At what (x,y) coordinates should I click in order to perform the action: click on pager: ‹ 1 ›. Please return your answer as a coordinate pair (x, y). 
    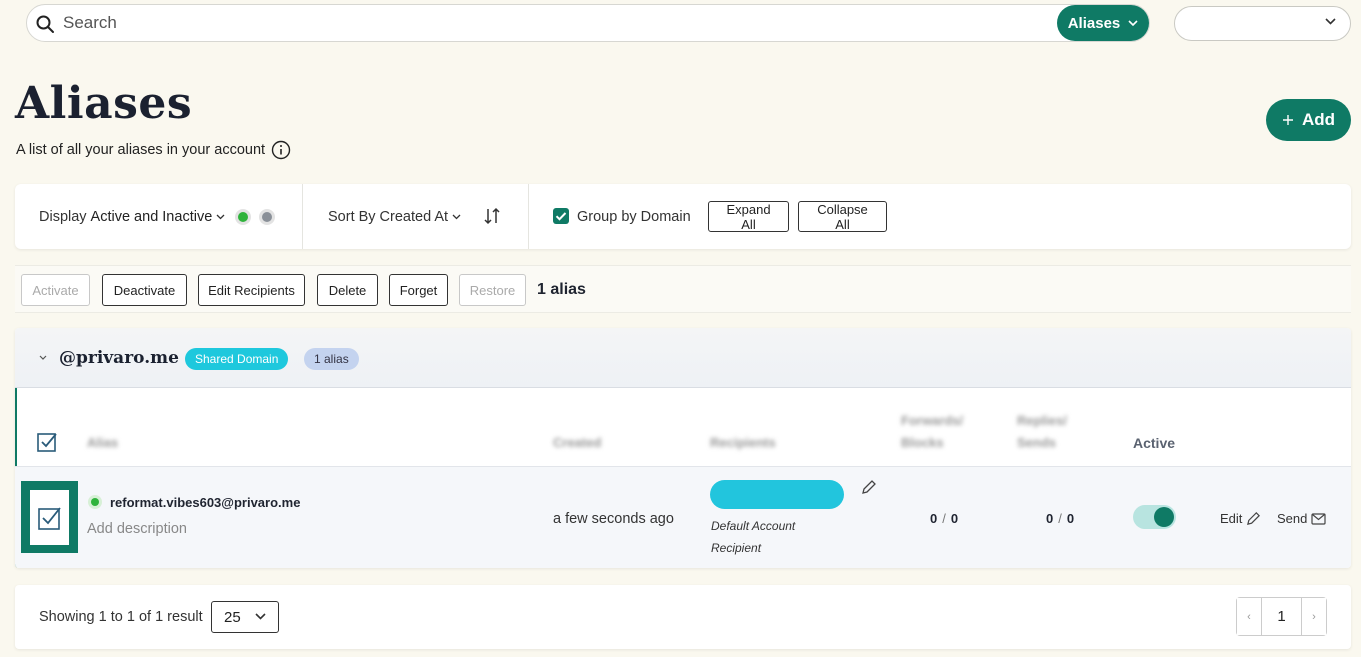
    Looking at the image, I should click on (1281, 616).